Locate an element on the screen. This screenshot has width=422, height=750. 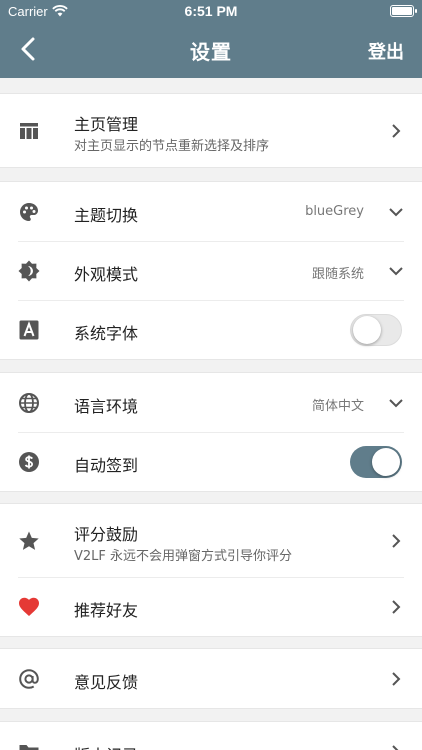
system-font-toggle is located at coordinates (376, 329).